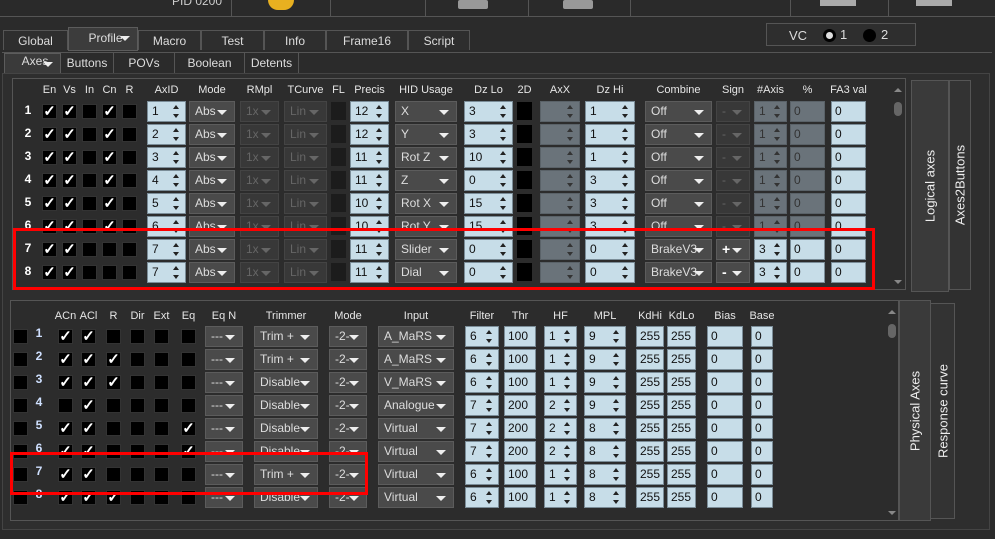  What do you see at coordinates (488, 134) in the screenshot?
I see `logical-dzlo-field: 3` at bounding box center [488, 134].